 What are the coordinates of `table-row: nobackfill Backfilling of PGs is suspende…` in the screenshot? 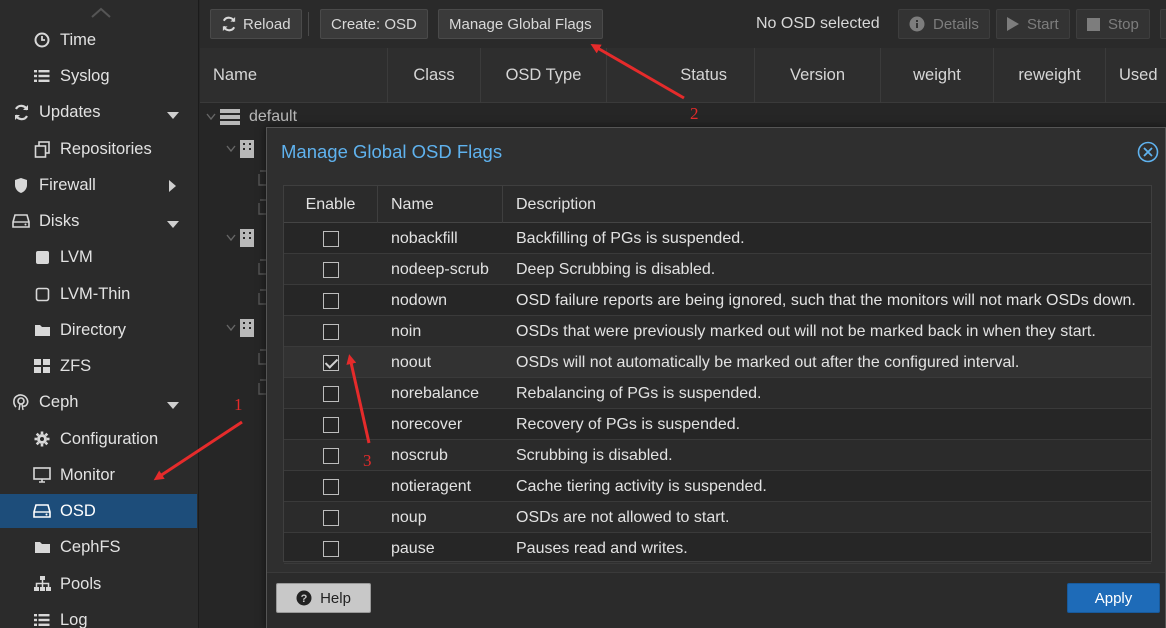 It's located at (717, 238).